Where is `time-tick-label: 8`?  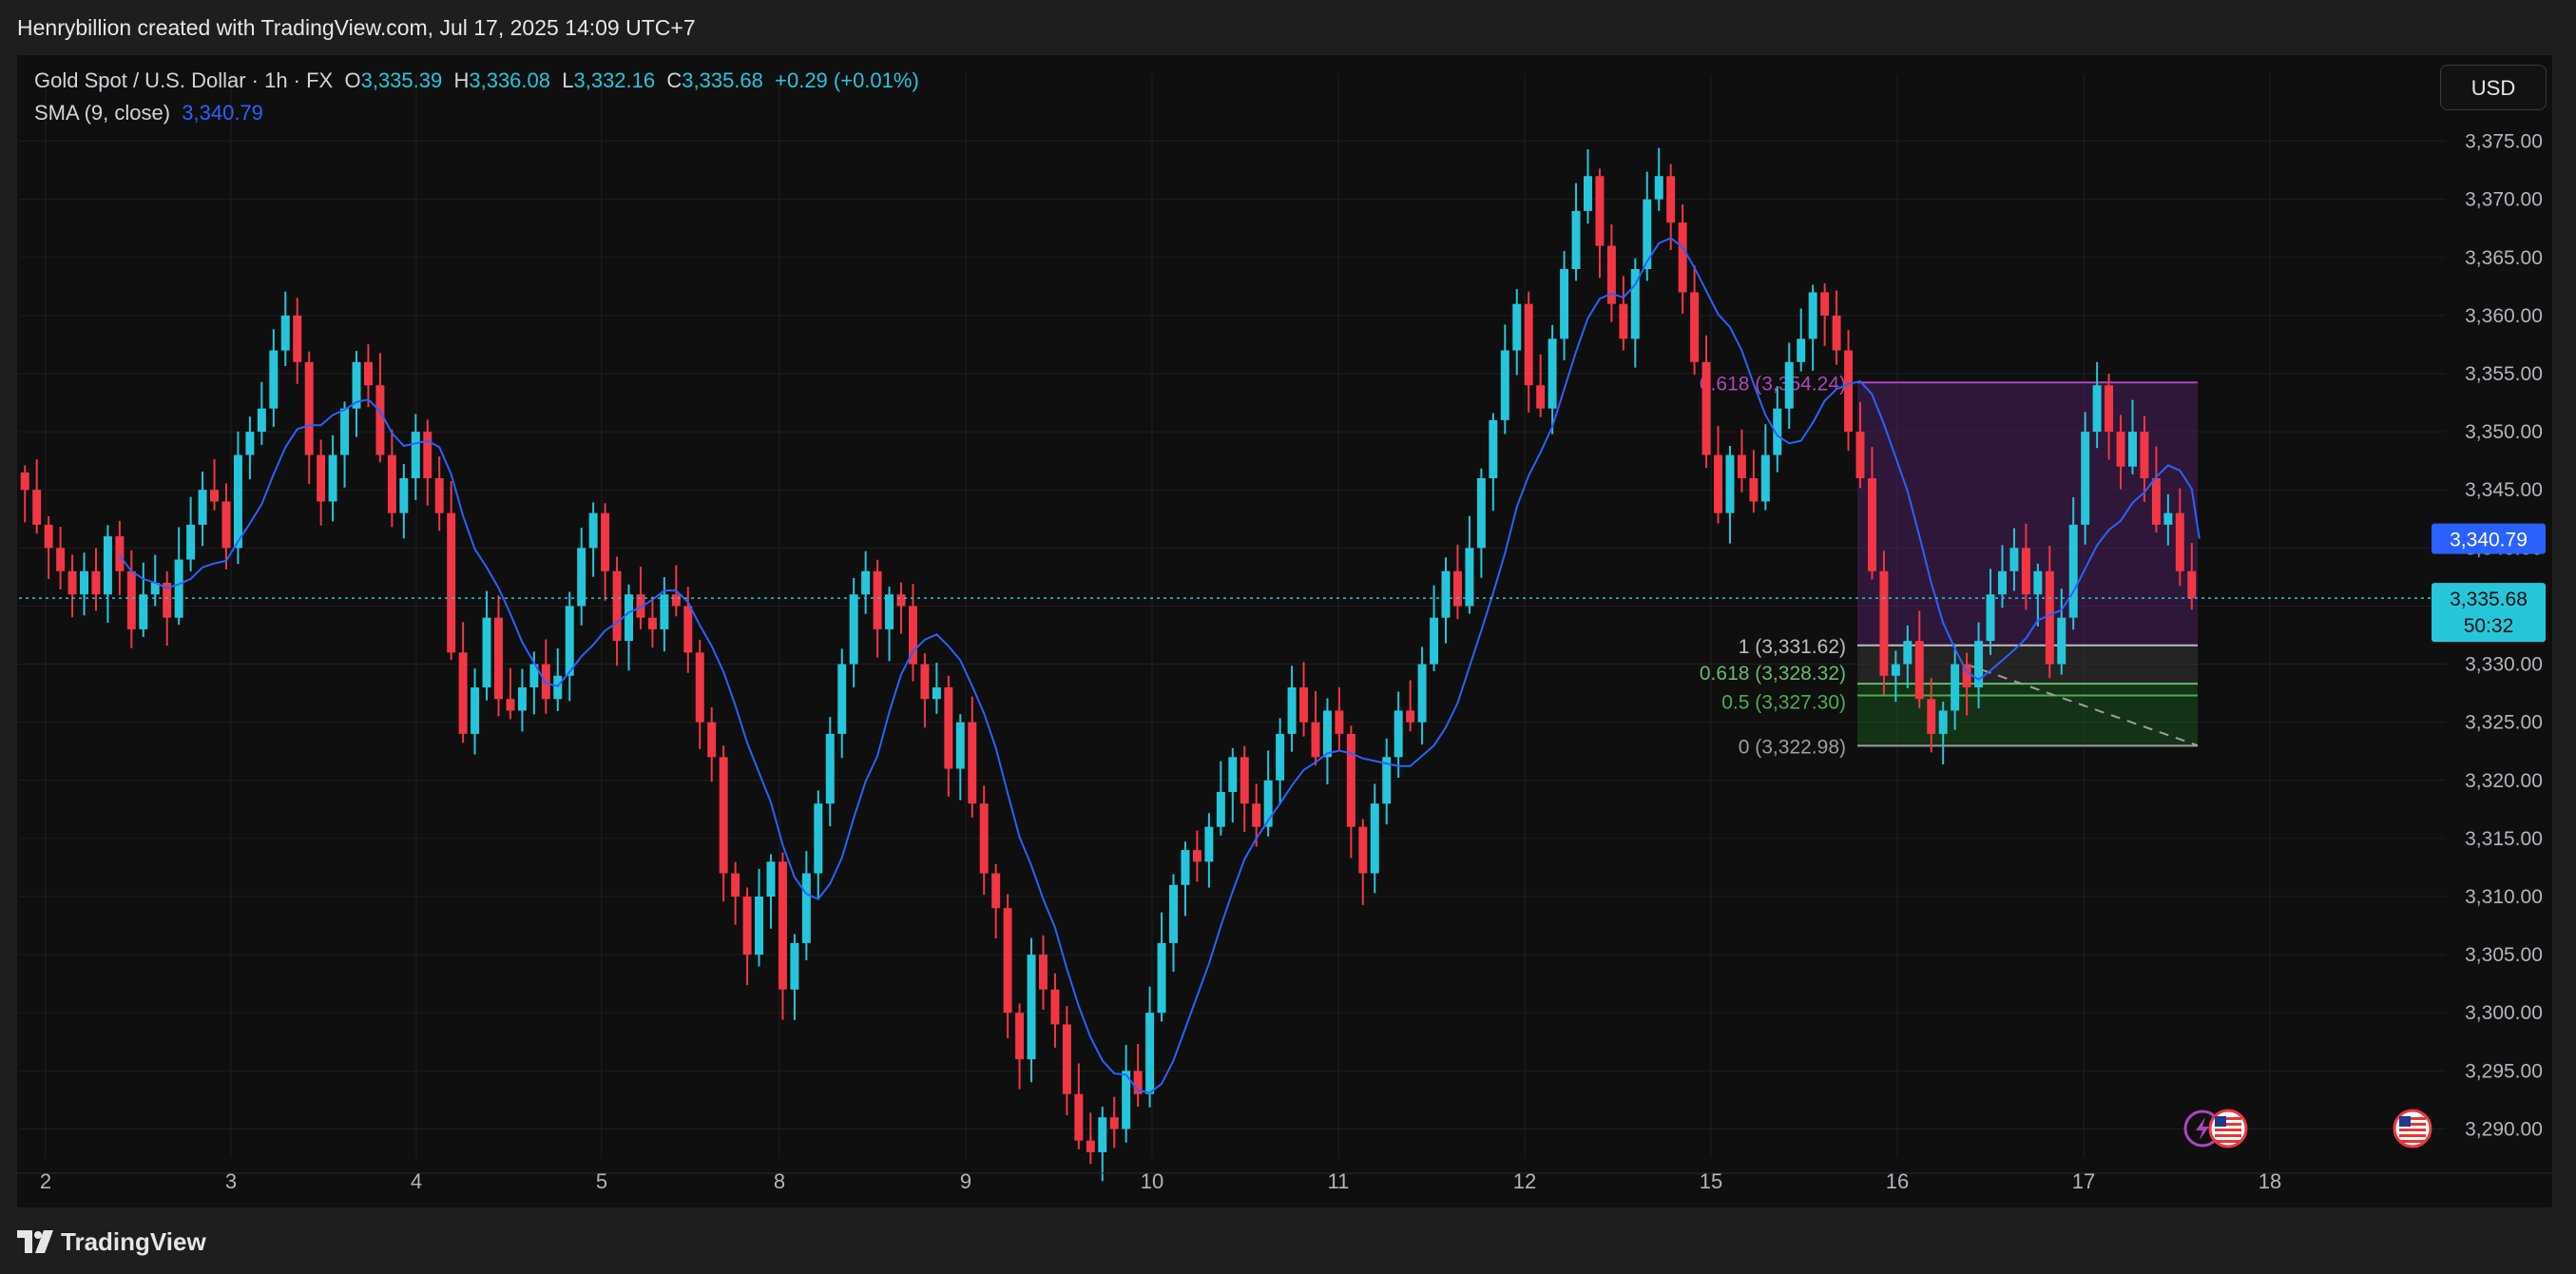
time-tick-label: 8 is located at coordinates (779, 1181).